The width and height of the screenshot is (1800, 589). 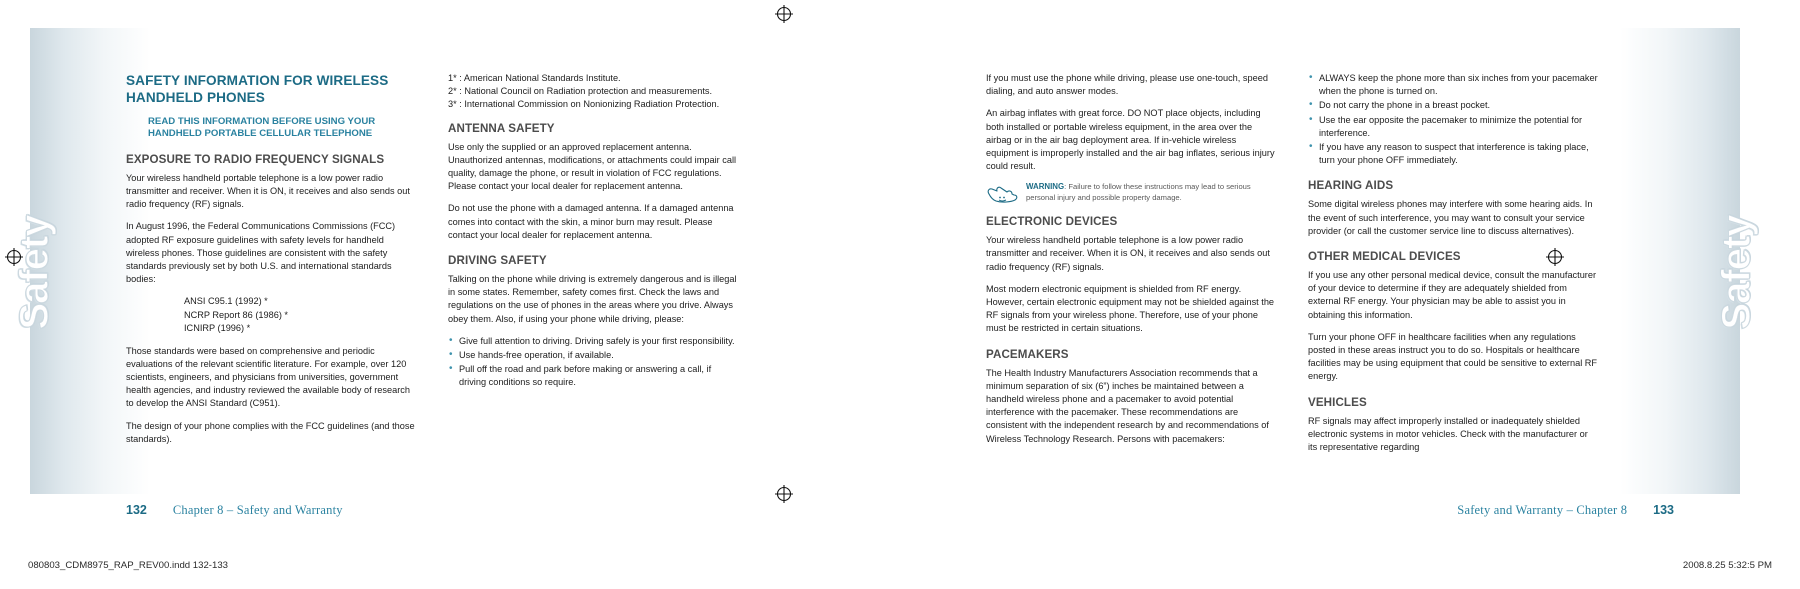 I want to click on footer-chapter-label: Chapter 8 – Safety and Warranty, so click(x=257, y=510).